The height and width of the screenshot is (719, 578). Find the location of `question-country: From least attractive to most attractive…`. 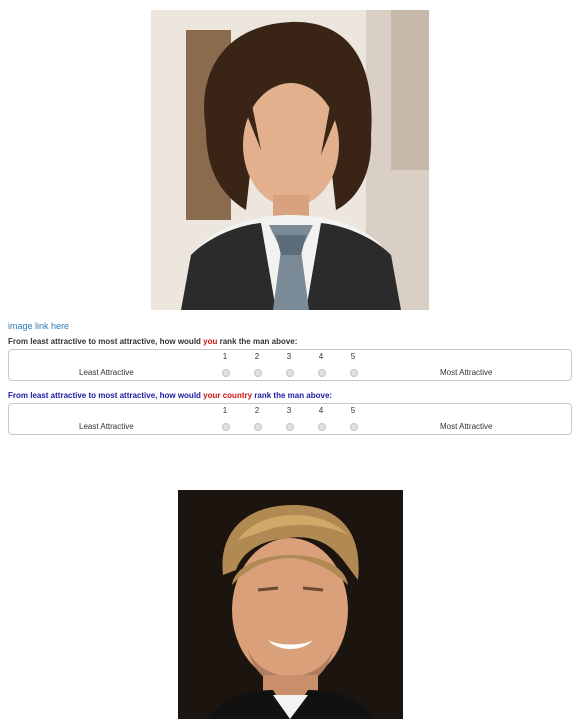

question-country: From least attractive to most attractive… is located at coordinates (170, 395).